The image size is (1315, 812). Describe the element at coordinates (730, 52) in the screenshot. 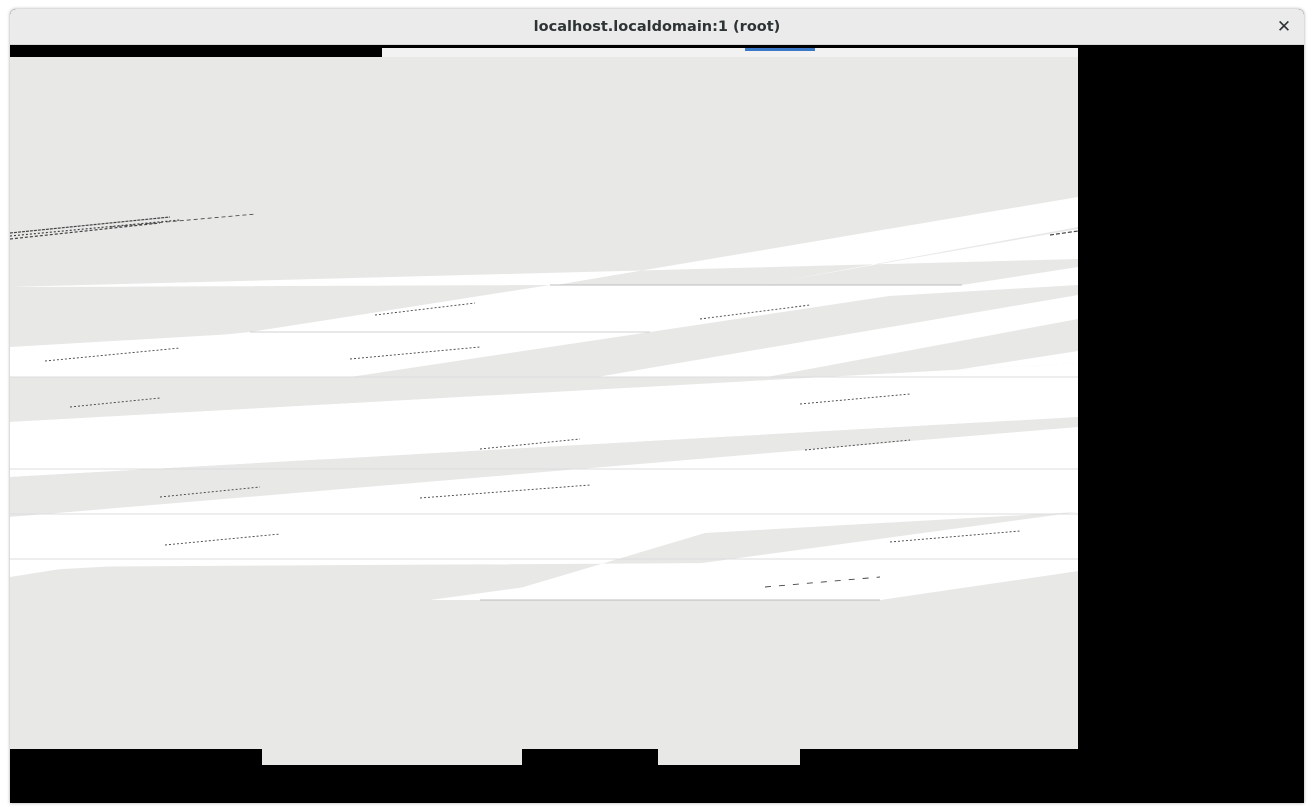

I see `remote-top-strip-light` at that location.